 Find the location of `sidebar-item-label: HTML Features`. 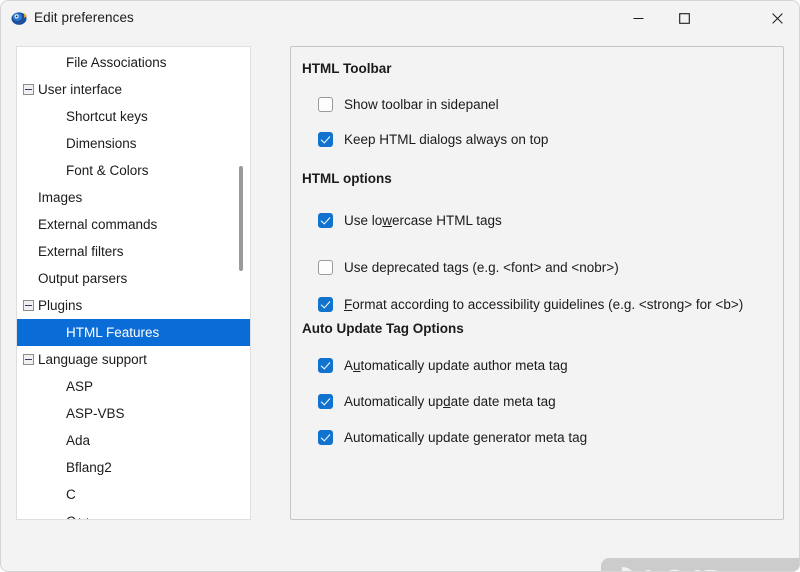

sidebar-item-label: HTML Features is located at coordinates (113, 332).